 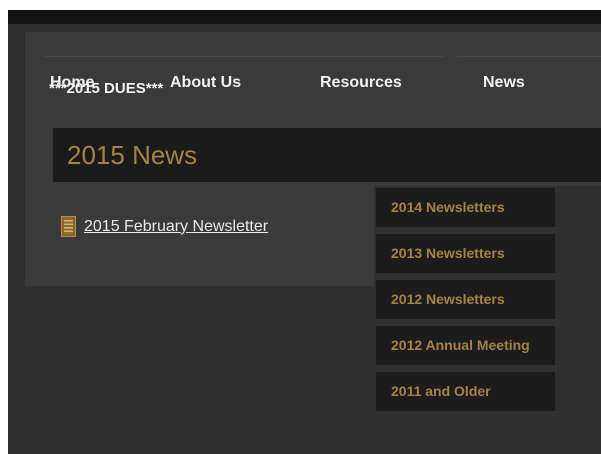 I want to click on nav-resources: Resources, so click(x=361, y=83).